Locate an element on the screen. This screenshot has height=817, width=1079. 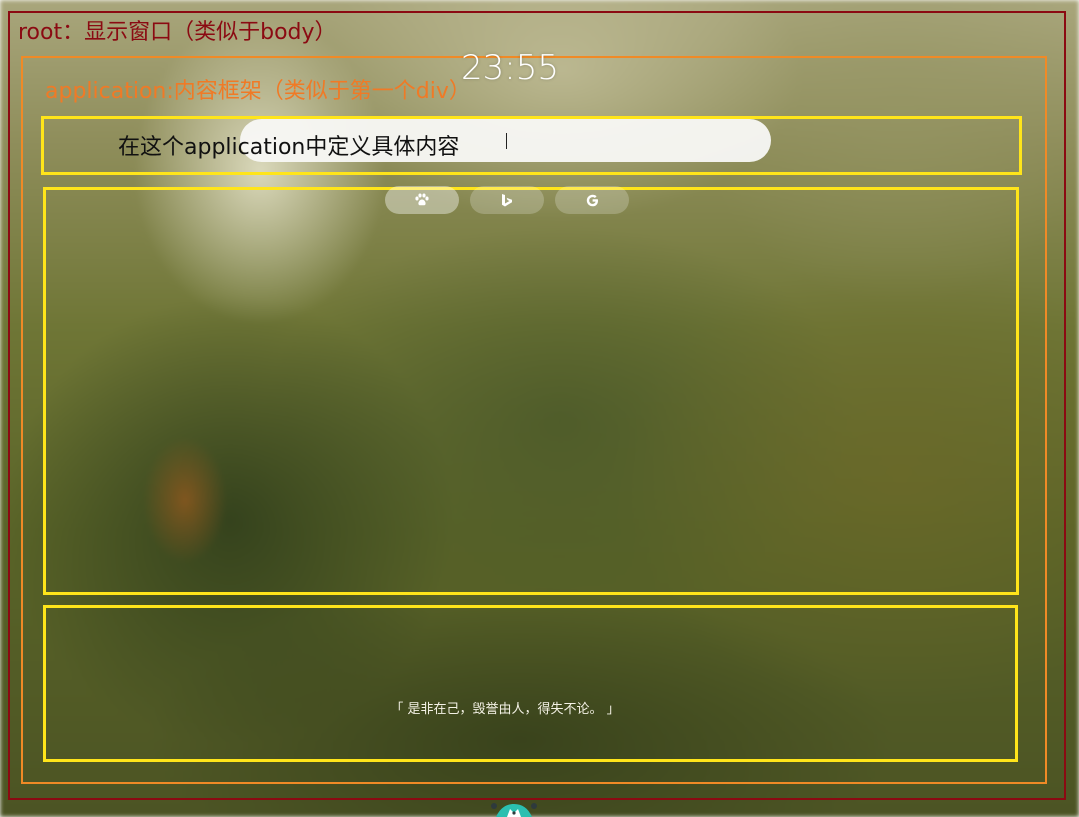
engine-button-bing is located at coordinates (507, 200).